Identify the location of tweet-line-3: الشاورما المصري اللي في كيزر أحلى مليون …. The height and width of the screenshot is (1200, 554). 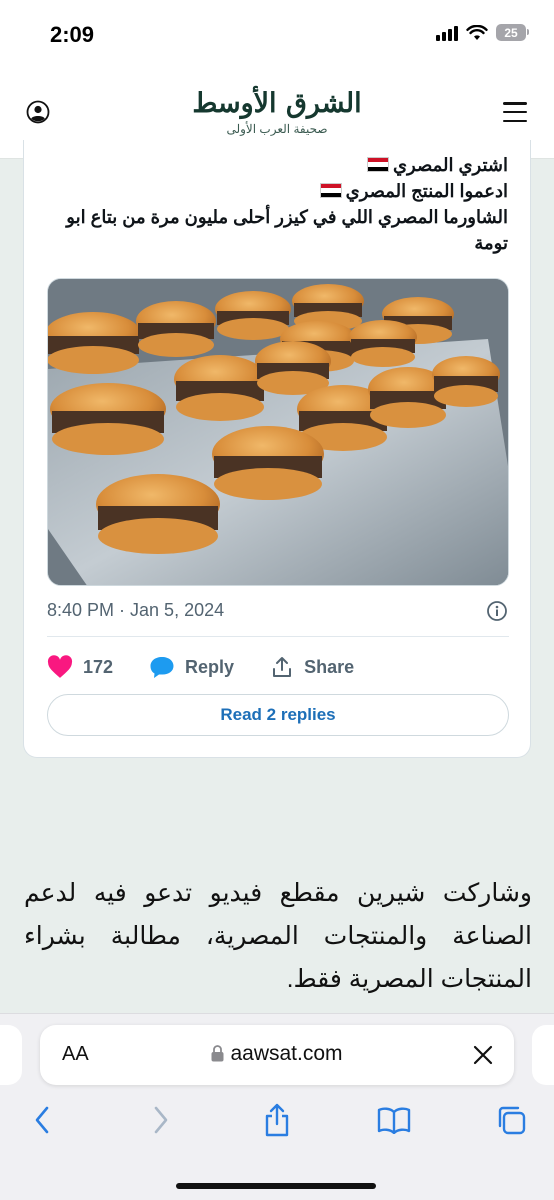
(287, 230).